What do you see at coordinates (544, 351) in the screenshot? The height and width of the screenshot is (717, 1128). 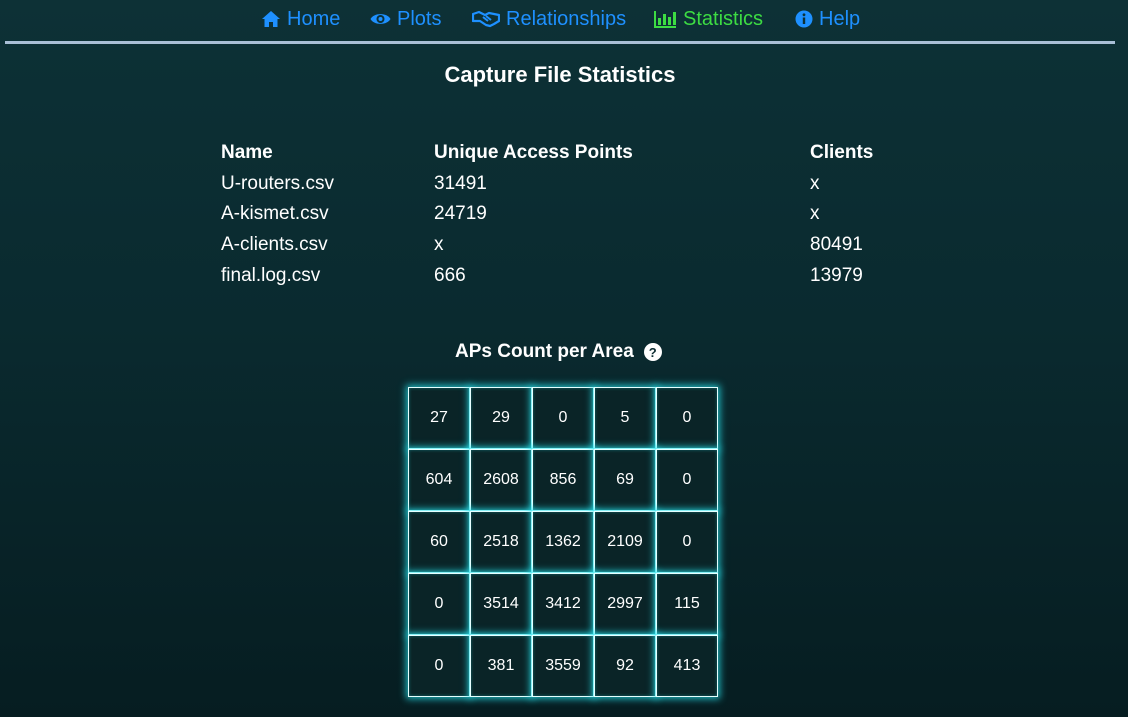 I see `ap-grid-title: APs Count per Area` at bounding box center [544, 351].